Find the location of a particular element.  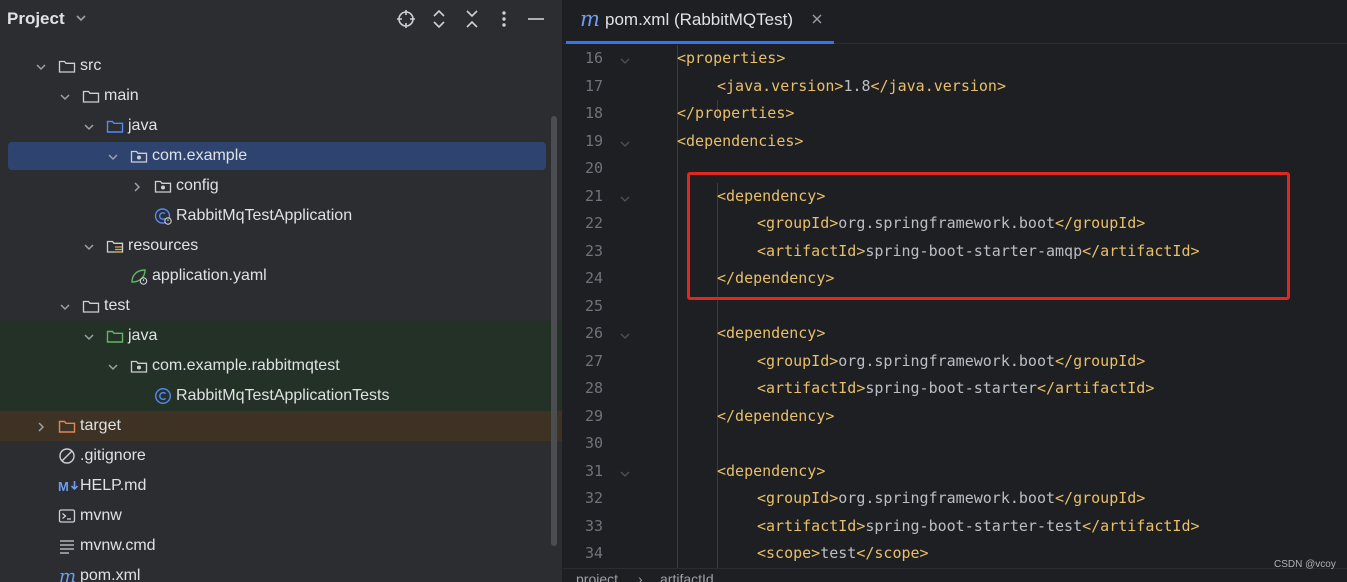

expand-all-icon is located at coordinates (439, 19).